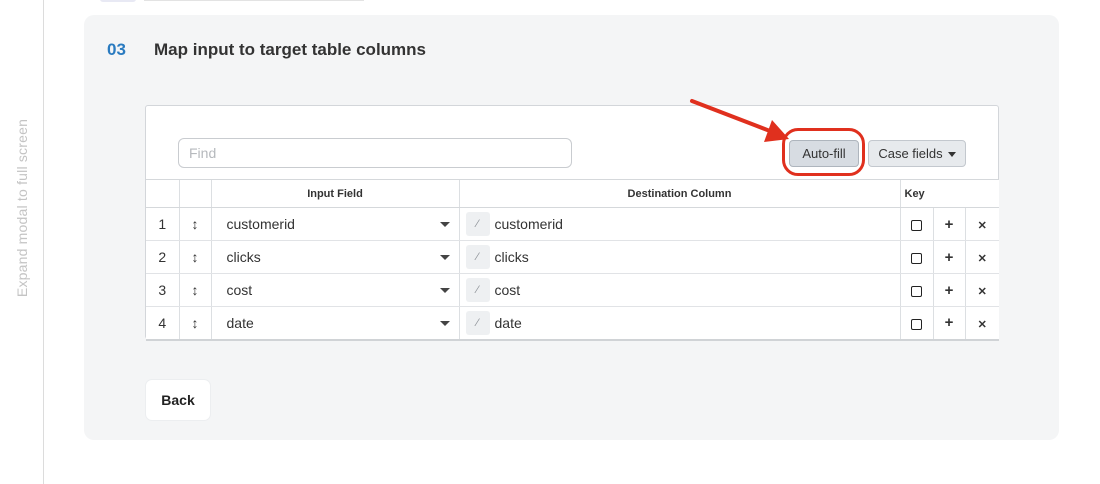 The height and width of the screenshot is (484, 1100). I want to click on back-label: Back, so click(178, 400).